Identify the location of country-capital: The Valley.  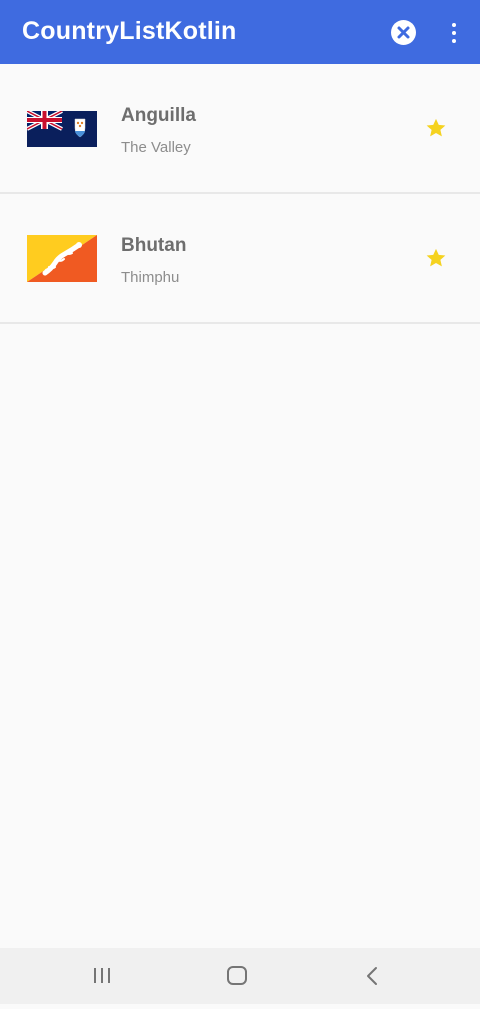
(156, 147).